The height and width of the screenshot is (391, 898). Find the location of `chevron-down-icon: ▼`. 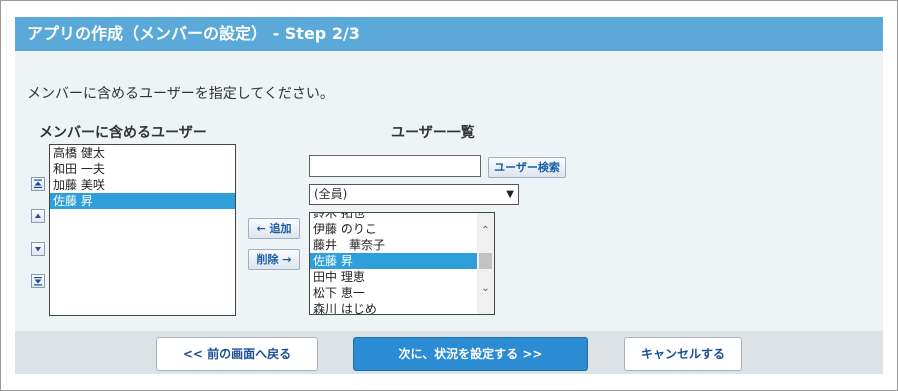

chevron-down-icon: ▼ is located at coordinates (510, 194).